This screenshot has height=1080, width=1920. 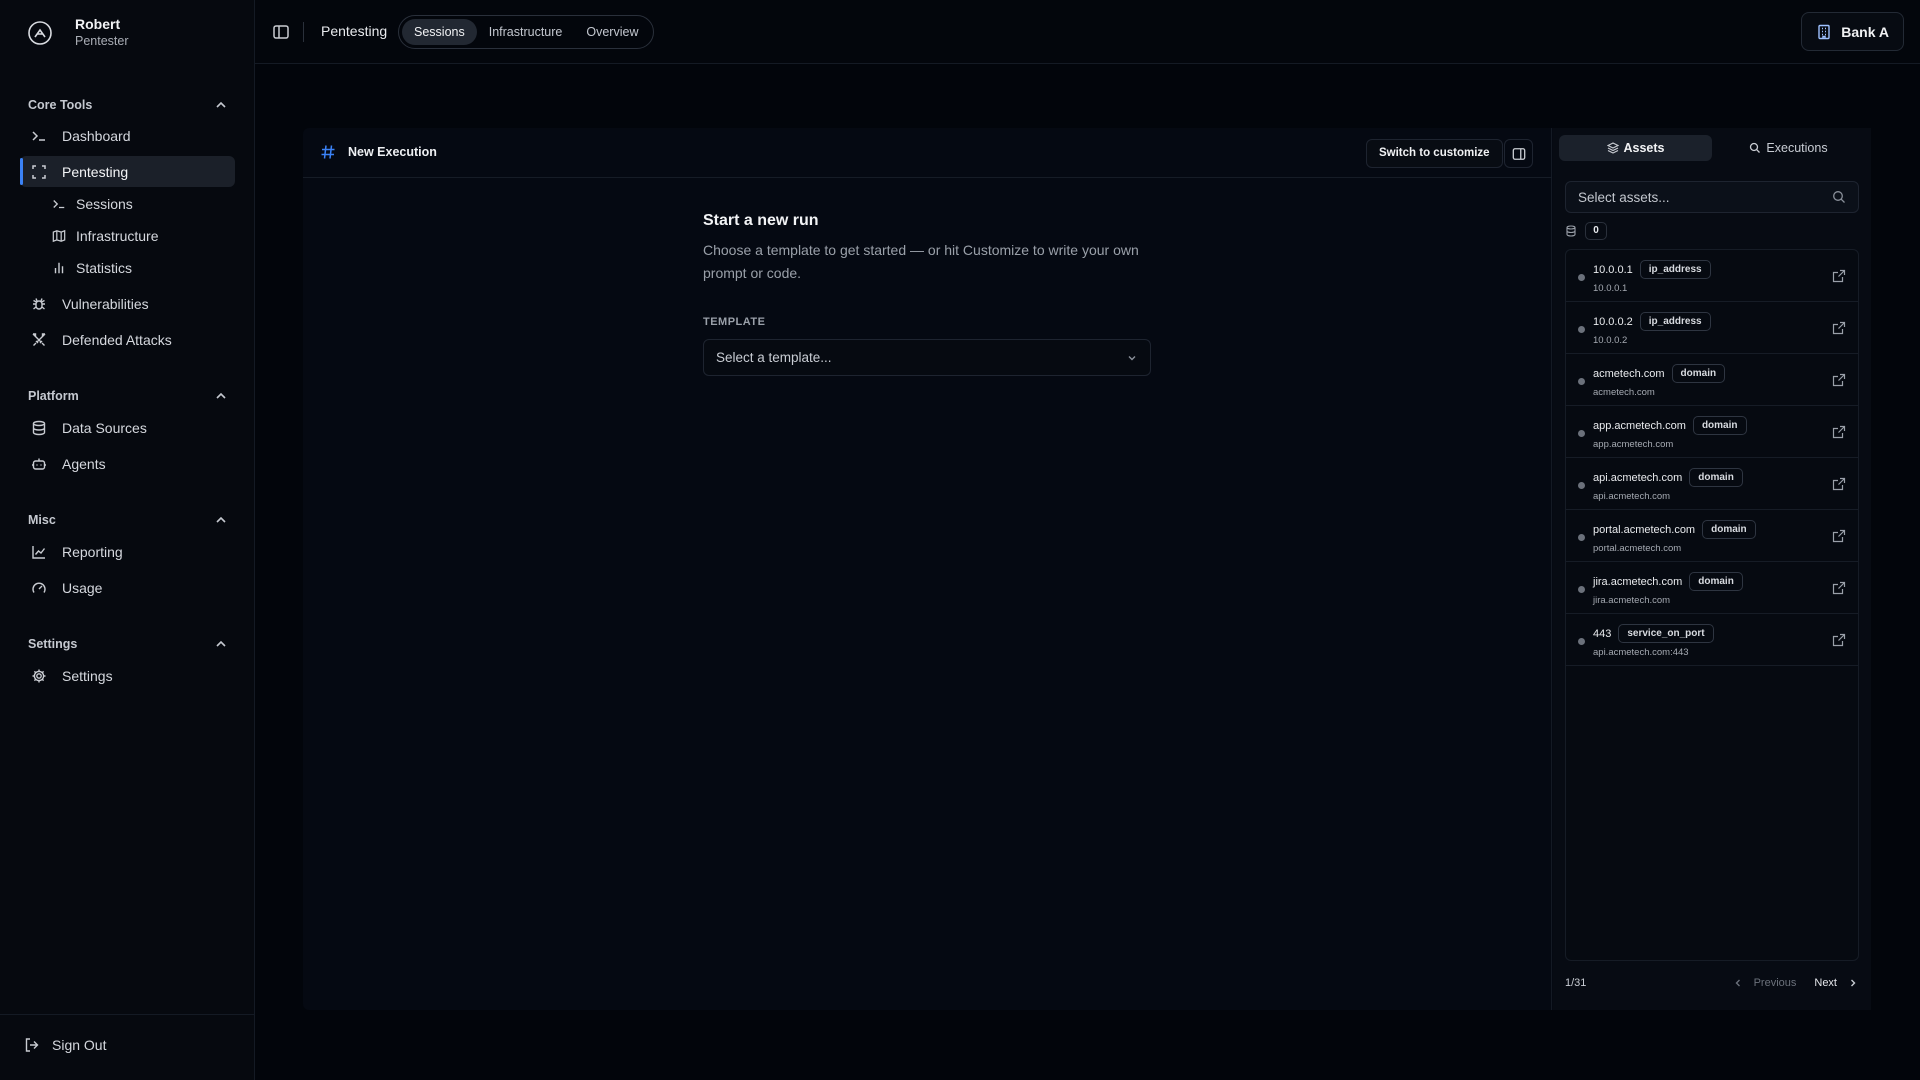 I want to click on sidebar-item-pentesting: Pentesting, so click(x=127, y=171).